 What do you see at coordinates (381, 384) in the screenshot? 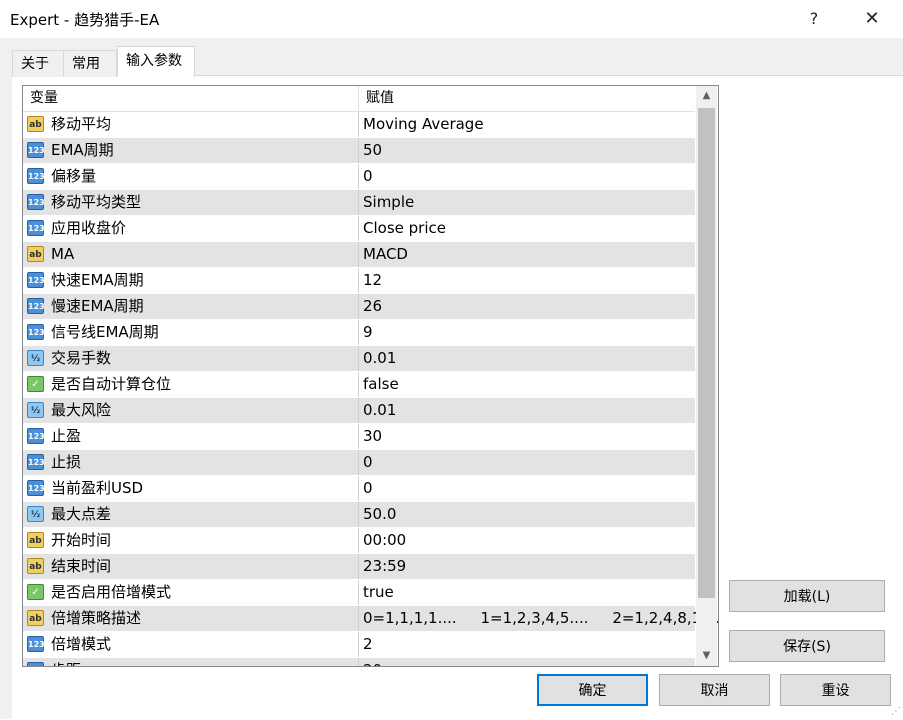
I see `value-cell: false` at bounding box center [381, 384].